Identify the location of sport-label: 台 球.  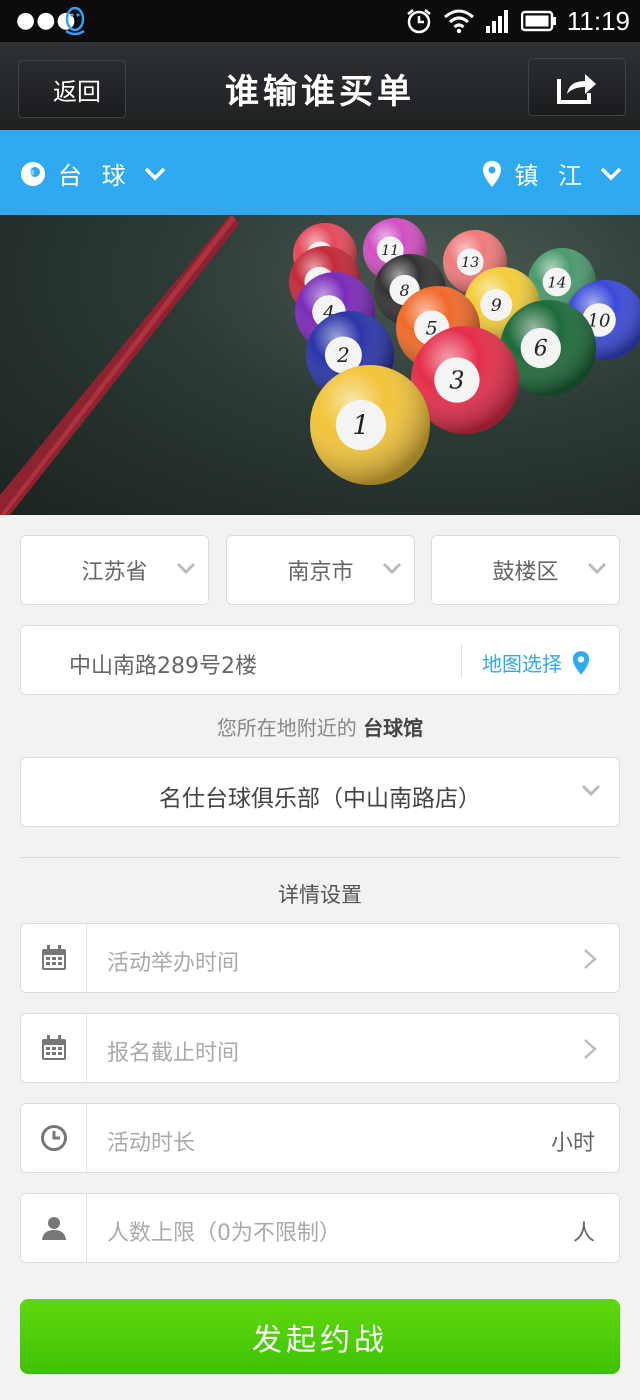
(95, 176).